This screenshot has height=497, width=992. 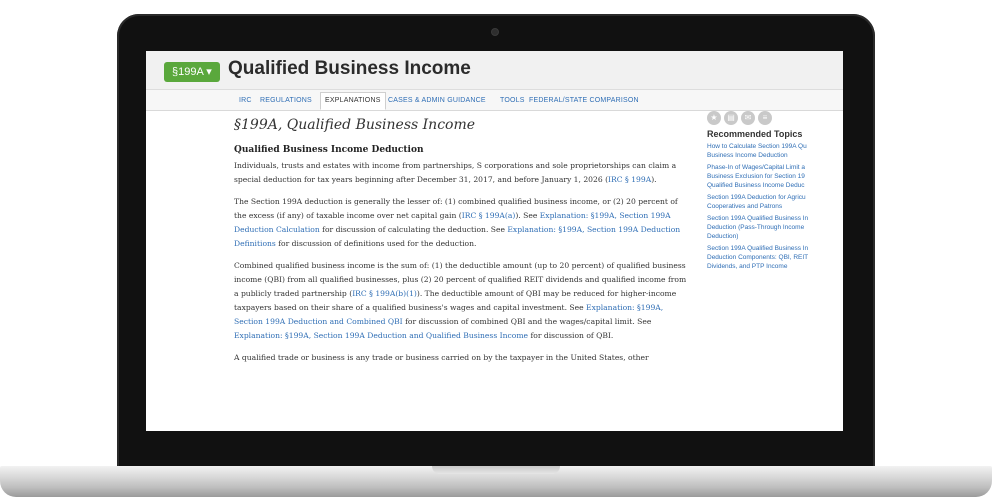 I want to click on tab-cases-admin-guidance: CASES & ADMIN GUIDANCE, so click(x=437, y=101).